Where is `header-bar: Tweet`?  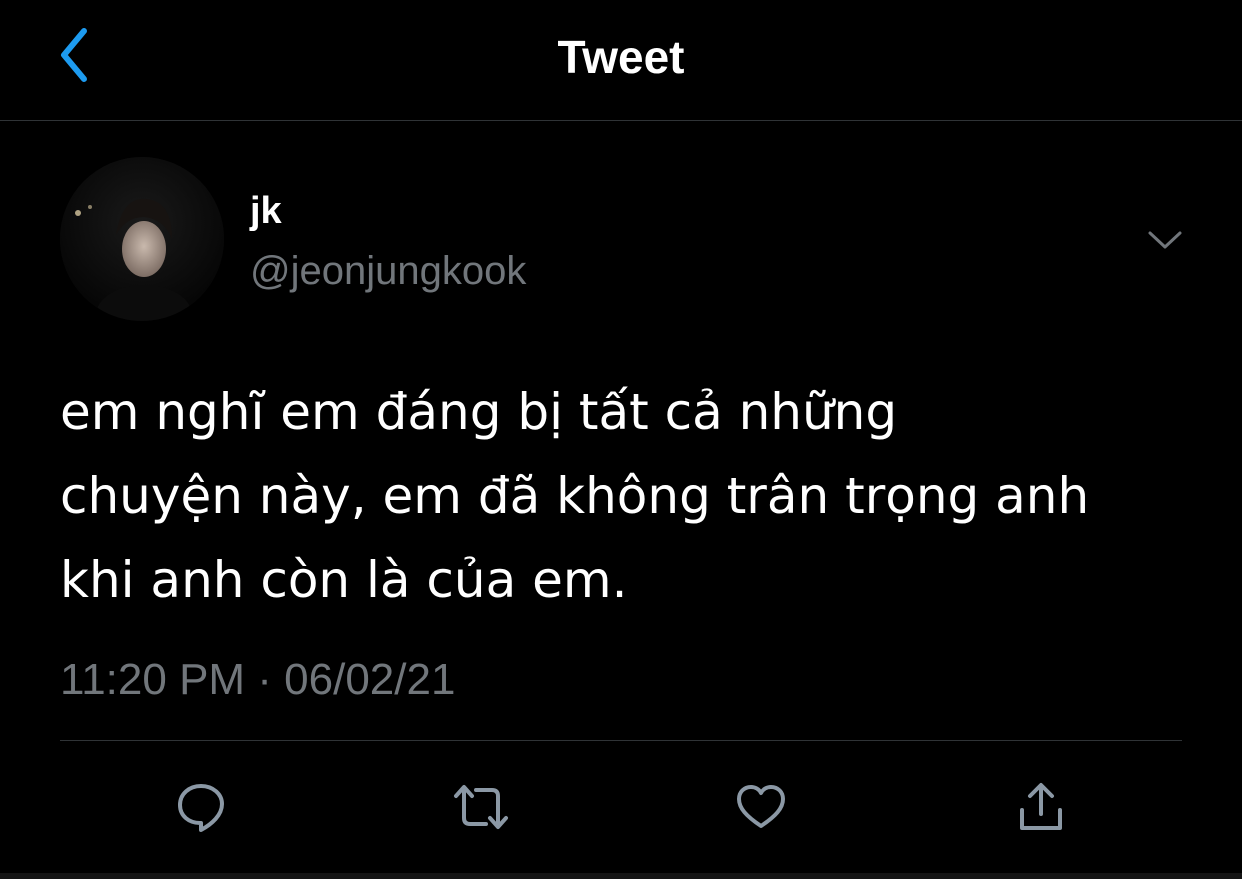 header-bar: Tweet is located at coordinates (621, 60).